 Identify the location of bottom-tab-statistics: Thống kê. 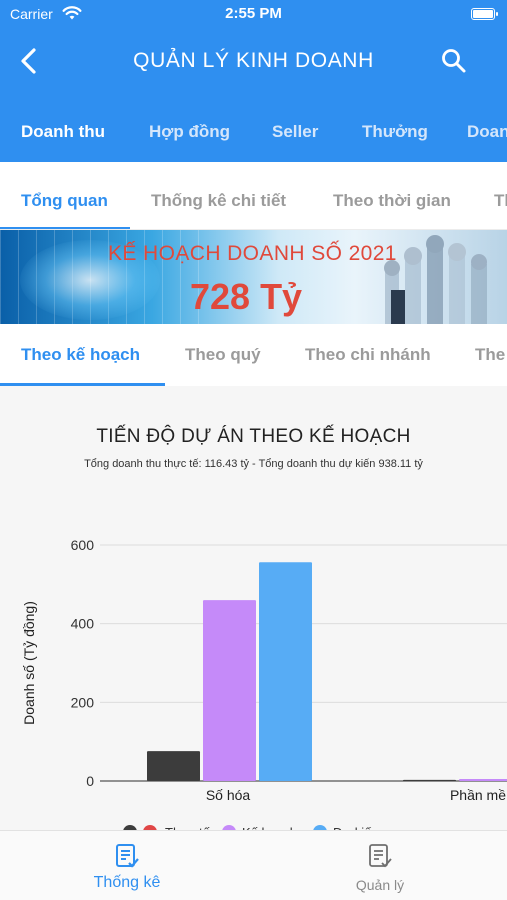
(127, 867).